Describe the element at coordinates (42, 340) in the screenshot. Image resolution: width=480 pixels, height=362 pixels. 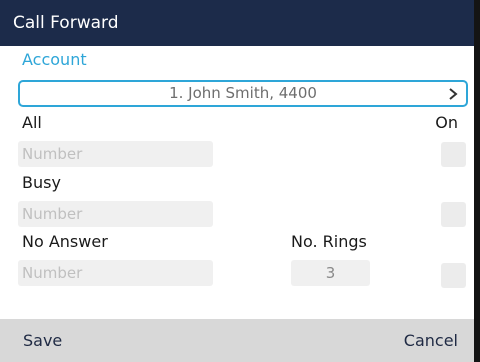
I see `save-button: Save` at that location.